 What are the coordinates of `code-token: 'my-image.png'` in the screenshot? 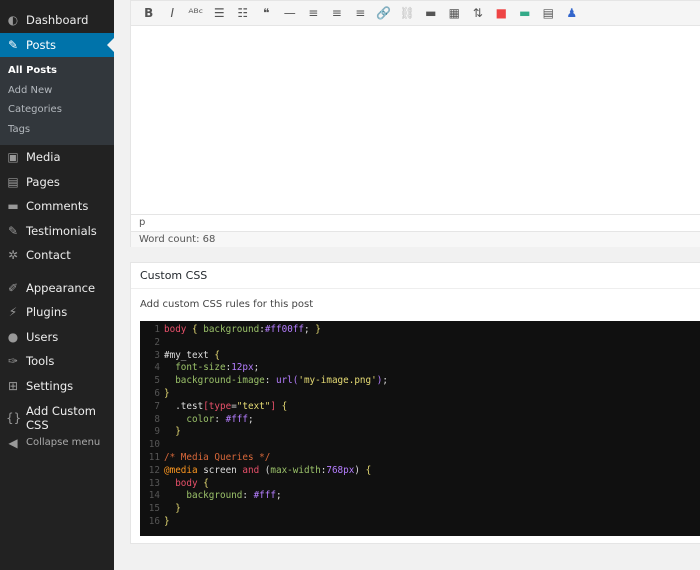 It's located at (337, 381).